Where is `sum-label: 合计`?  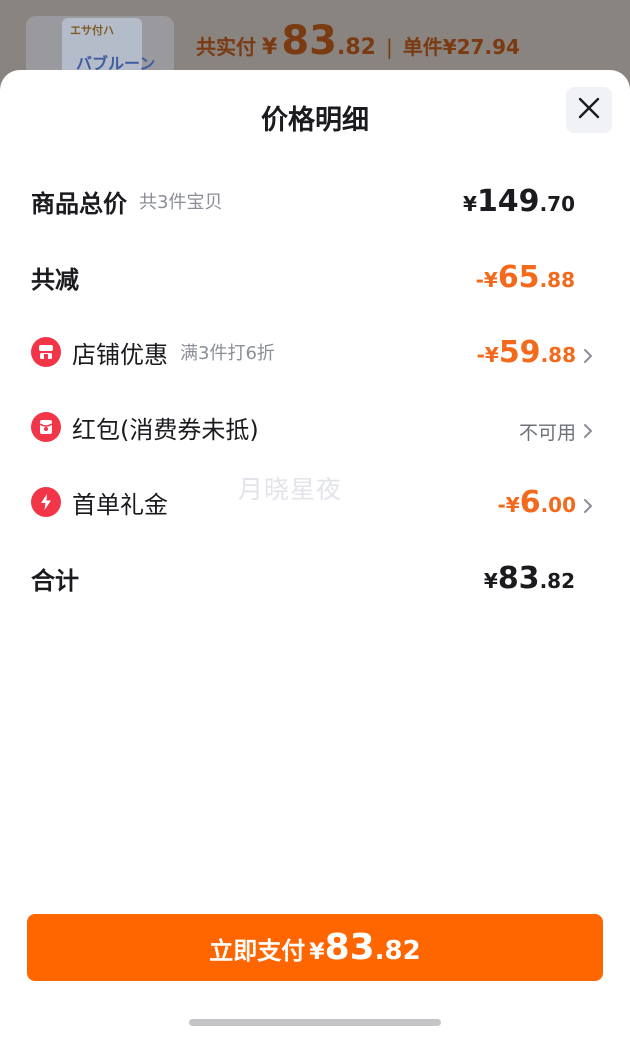 sum-label: 合计 is located at coordinates (55, 580).